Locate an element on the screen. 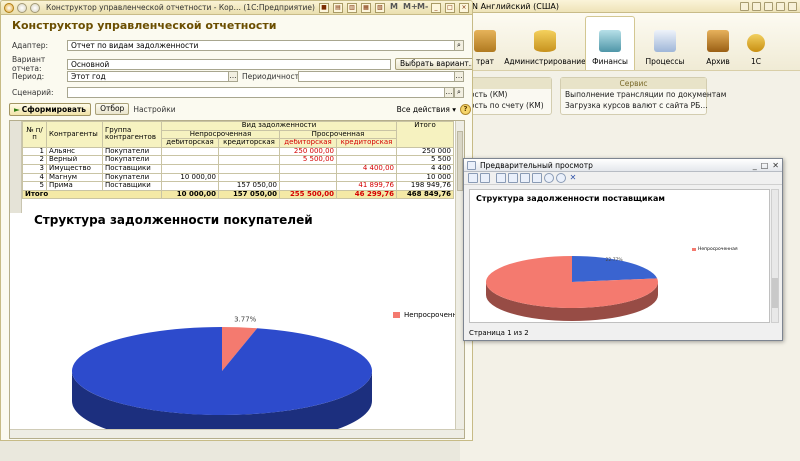 The image size is (800, 461). panel-link: ность (КМ) is located at coordinates (506, 94).